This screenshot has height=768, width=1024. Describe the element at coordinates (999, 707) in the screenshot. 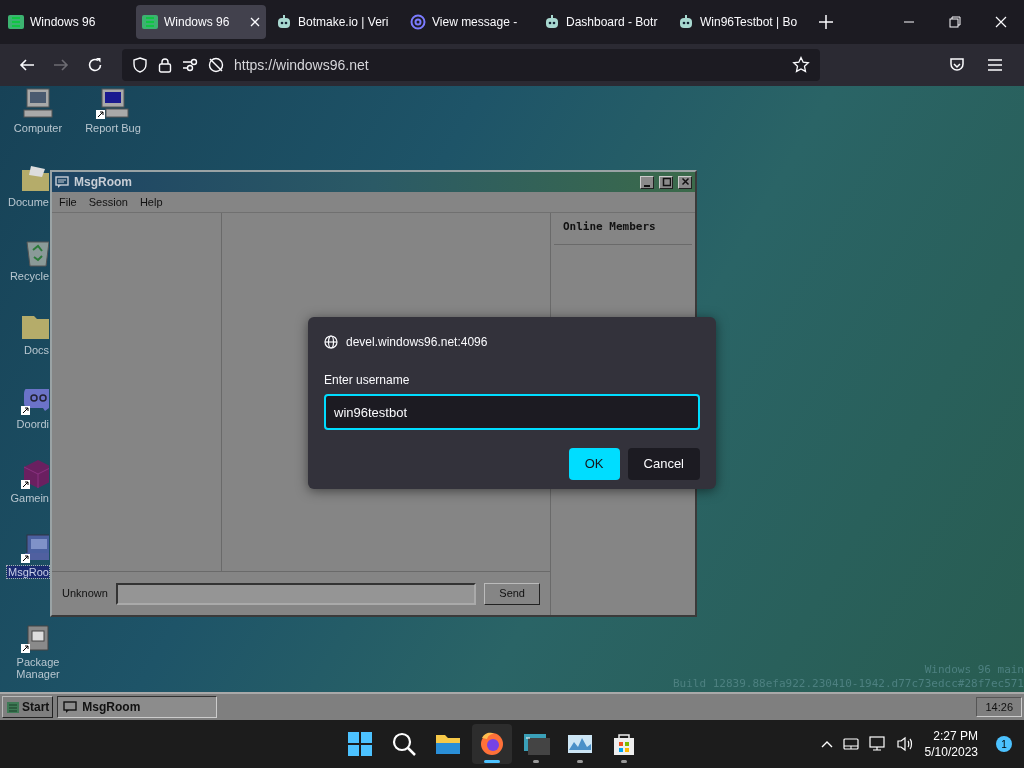

I see `clock: 14:26` at that location.